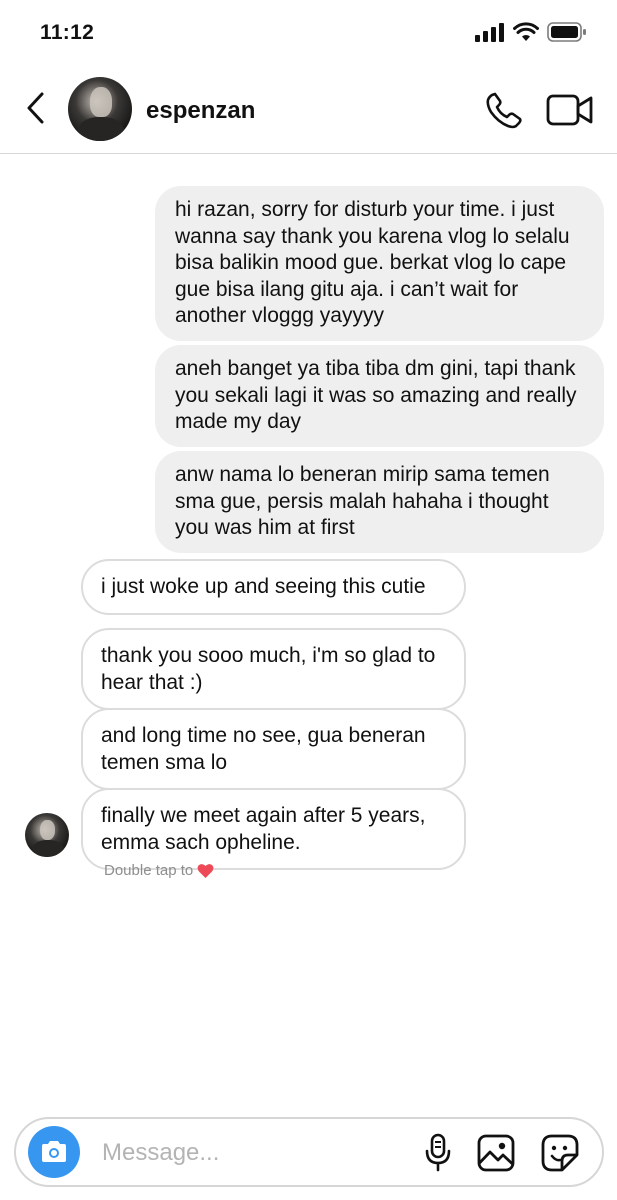 The width and height of the screenshot is (617, 1200). I want to click on image-icon, so click(496, 1153).